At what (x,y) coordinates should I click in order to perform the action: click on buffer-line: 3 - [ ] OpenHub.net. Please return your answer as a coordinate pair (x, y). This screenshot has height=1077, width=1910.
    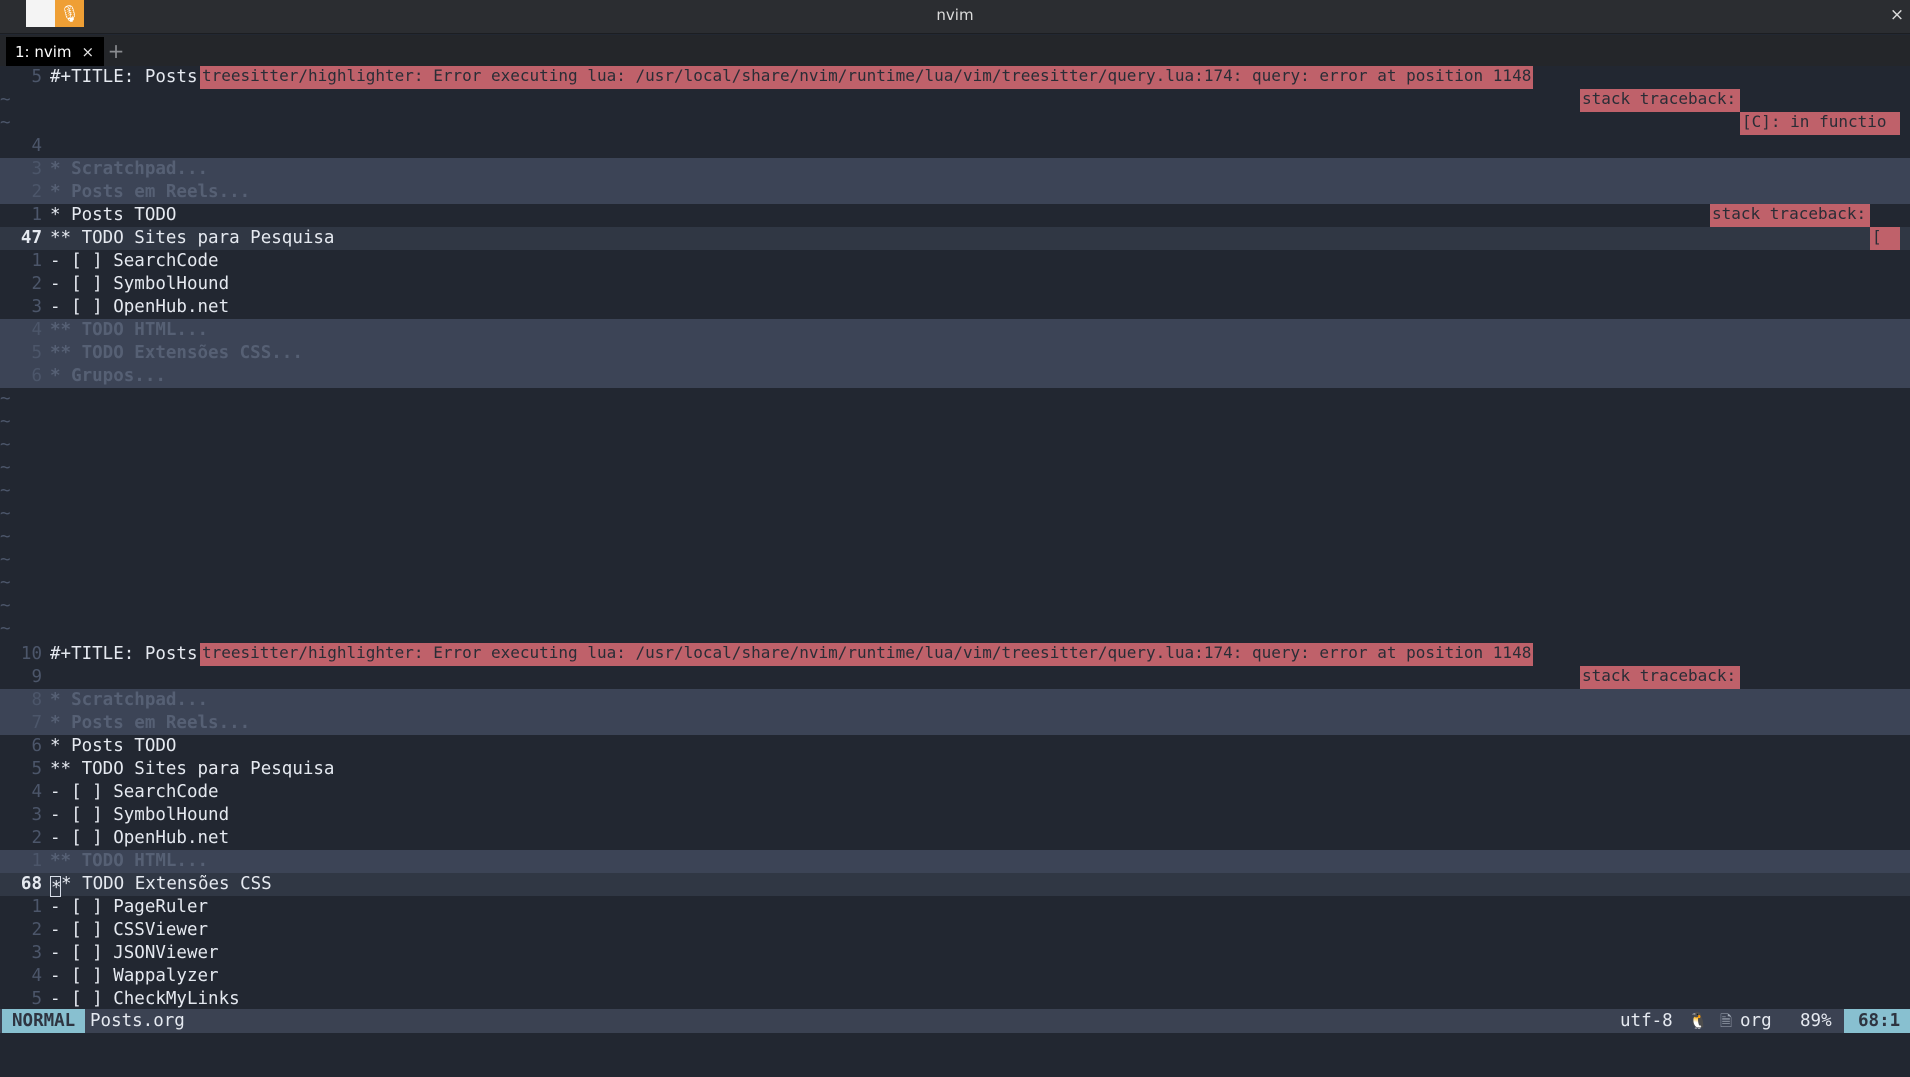
    Looking at the image, I should click on (955, 307).